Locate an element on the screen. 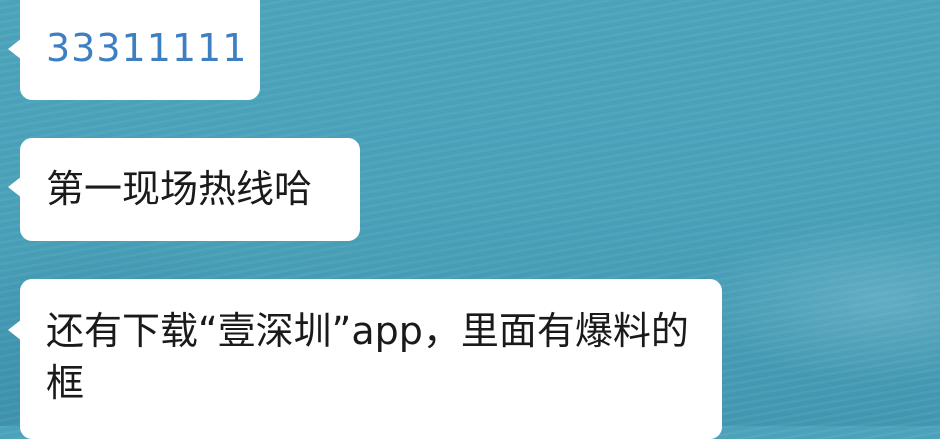  incoming-message-bubble: 33311111 is located at coordinates (134, 50).